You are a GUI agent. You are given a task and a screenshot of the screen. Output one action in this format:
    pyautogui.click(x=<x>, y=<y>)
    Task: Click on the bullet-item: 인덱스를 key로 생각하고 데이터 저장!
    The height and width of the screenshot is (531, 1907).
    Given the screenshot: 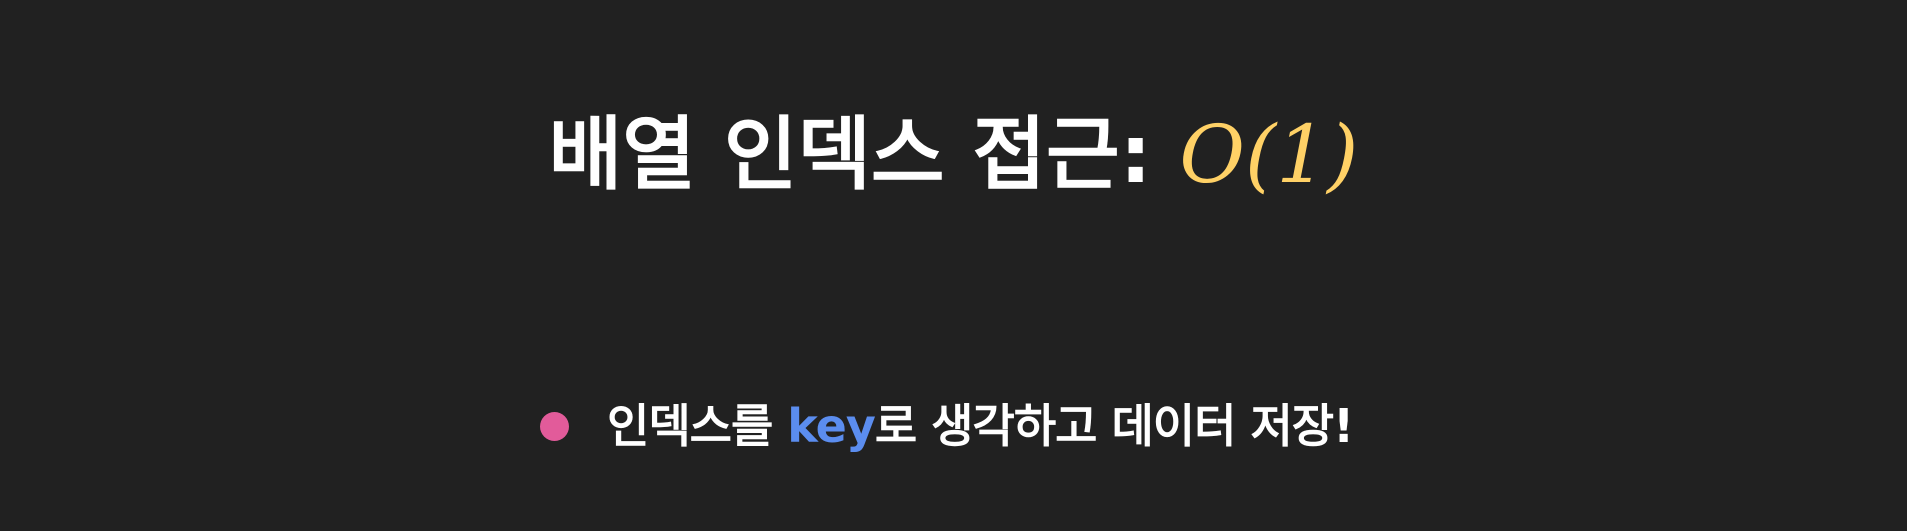 What is the action you would take?
    pyautogui.click(x=947, y=426)
    